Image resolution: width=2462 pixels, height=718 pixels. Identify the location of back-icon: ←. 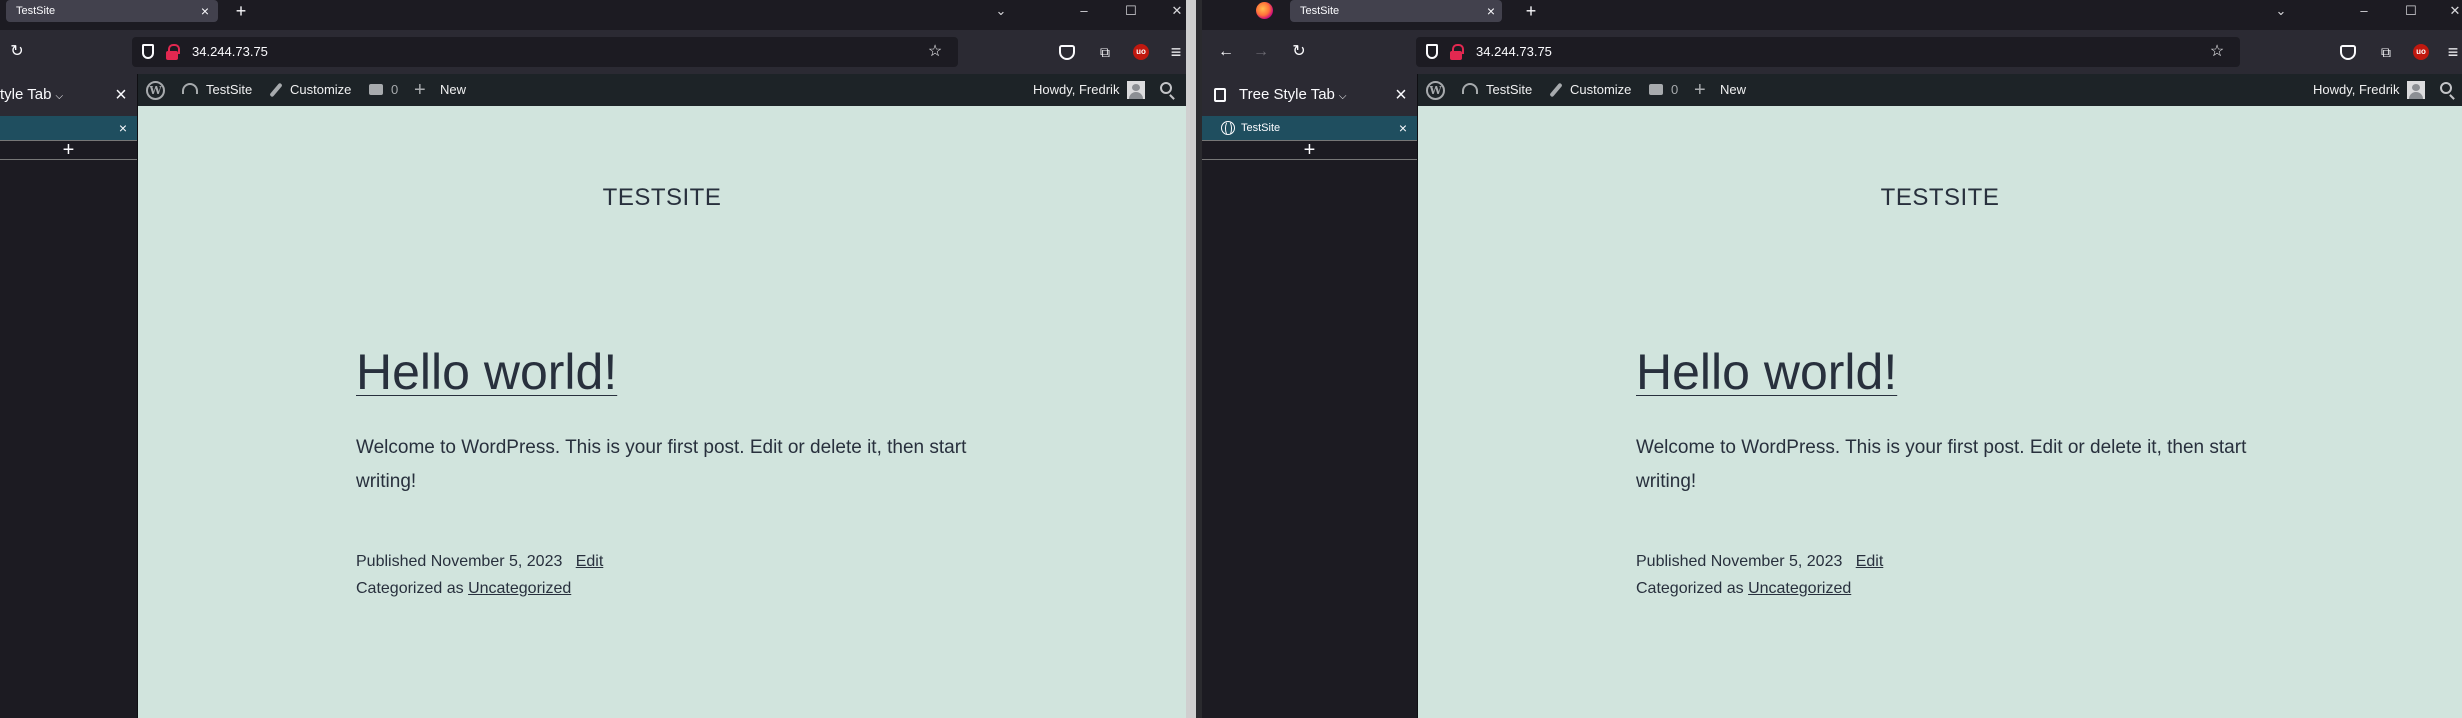
(1226, 52).